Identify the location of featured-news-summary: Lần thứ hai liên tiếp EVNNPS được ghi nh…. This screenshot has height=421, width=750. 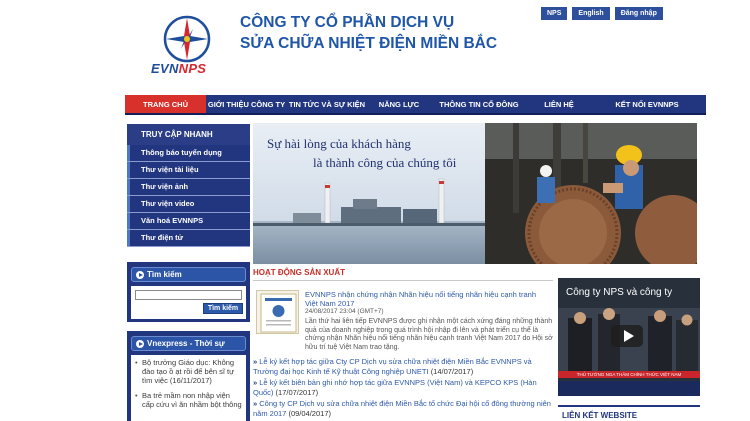
(429, 334).